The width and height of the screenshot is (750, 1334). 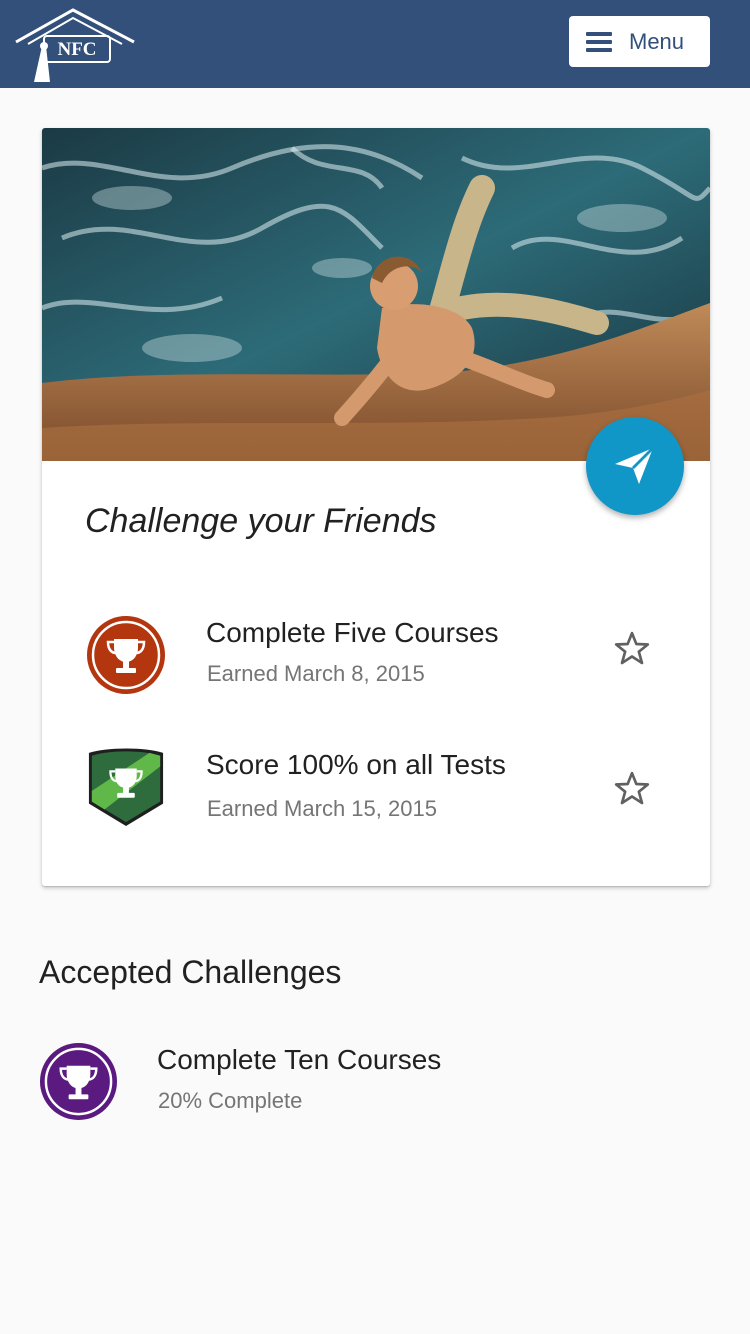 I want to click on nfc-logo: NFC, so click(x=75, y=44).